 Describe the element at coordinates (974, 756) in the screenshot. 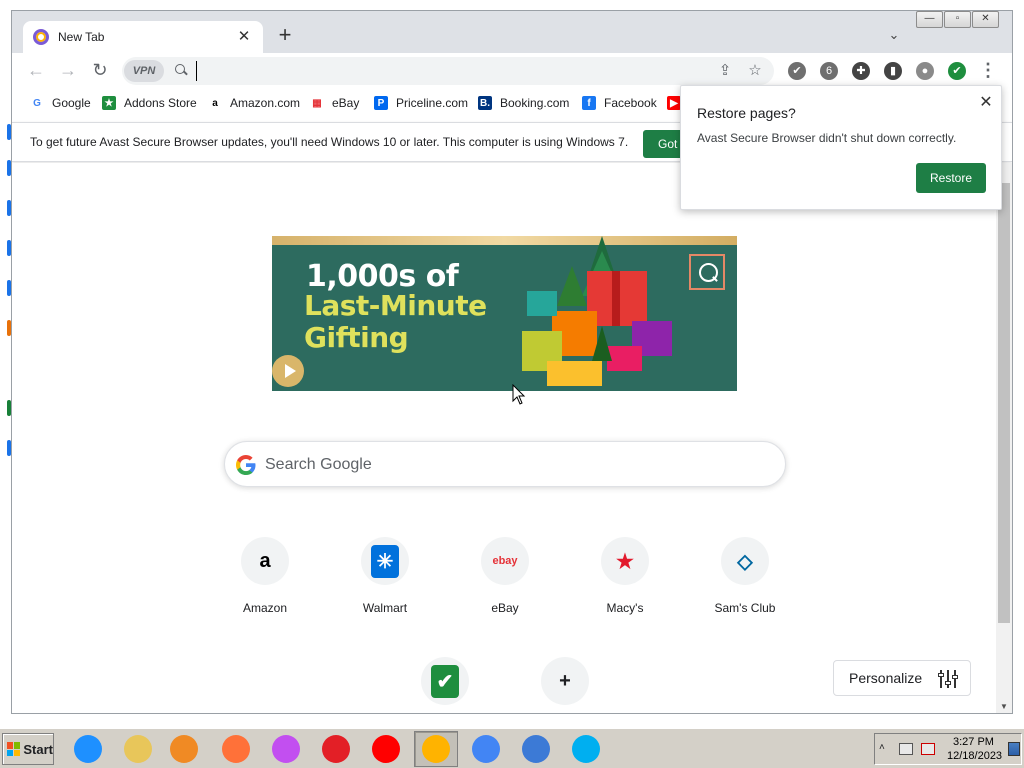

I see `clock-date: 12/18/2023` at that location.